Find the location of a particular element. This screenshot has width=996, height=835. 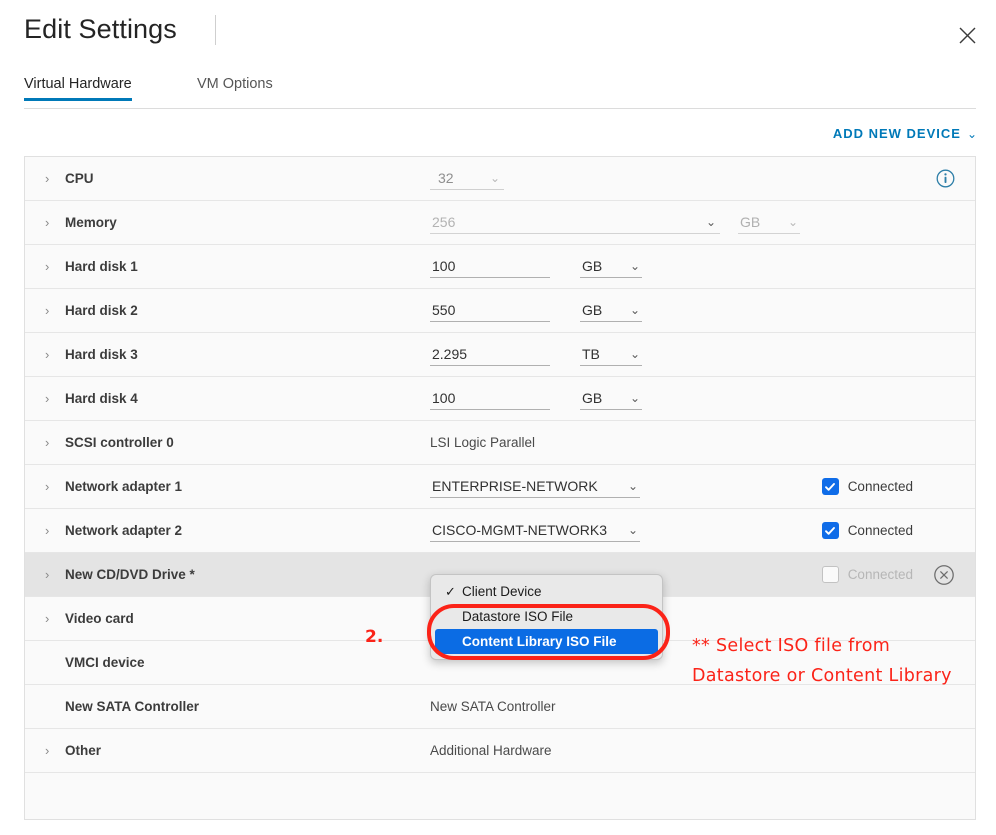

memory-size-value: 256 is located at coordinates (444, 222).